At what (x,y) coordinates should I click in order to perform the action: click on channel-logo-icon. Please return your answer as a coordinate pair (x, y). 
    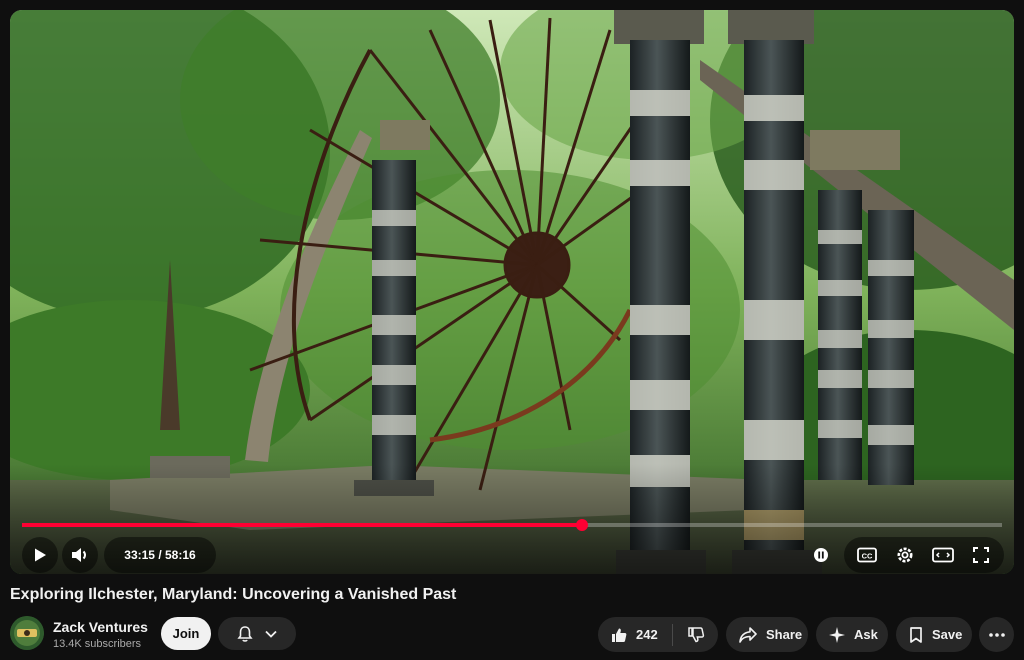
    Looking at the image, I should click on (27, 633).